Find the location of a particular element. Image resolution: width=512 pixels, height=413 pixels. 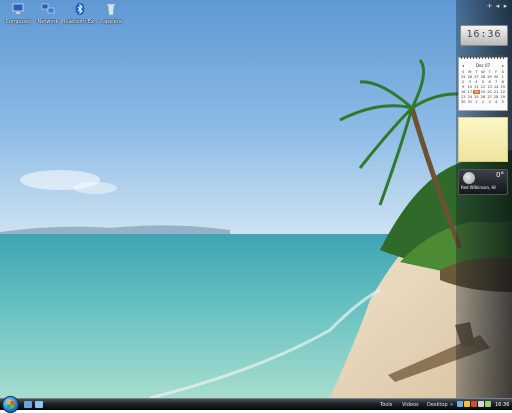

taskbar: Tools Videos Desktop » 16:36 is located at coordinates (256, 404).